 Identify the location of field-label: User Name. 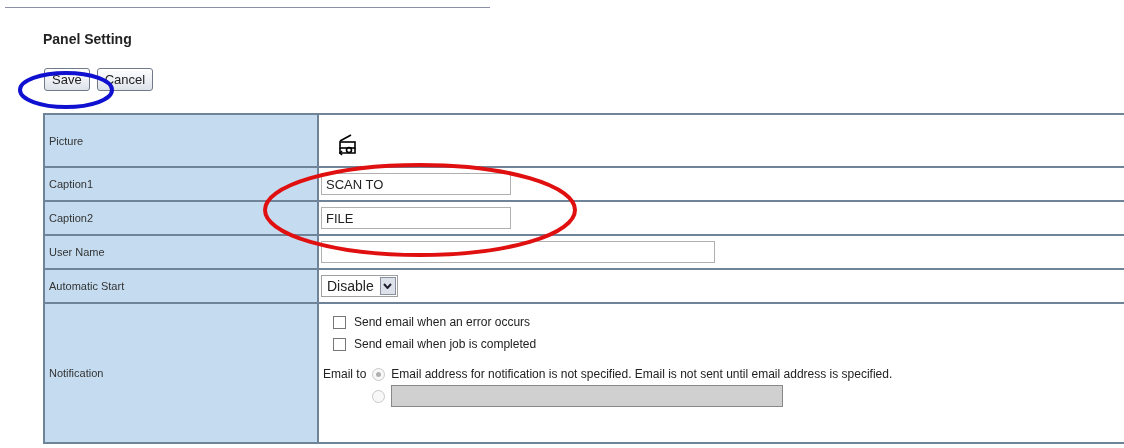
(77, 252).